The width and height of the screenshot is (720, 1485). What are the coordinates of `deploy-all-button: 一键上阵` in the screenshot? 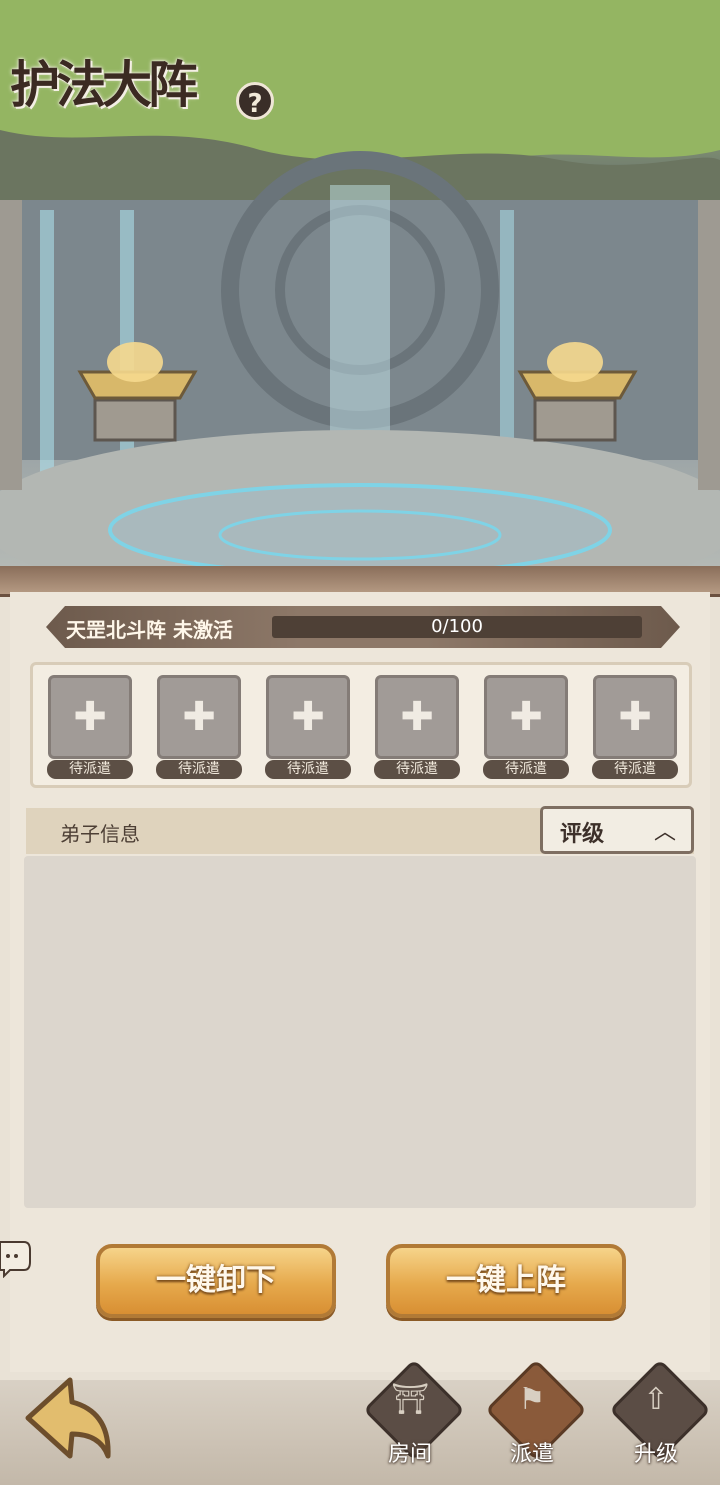 It's located at (506, 1281).